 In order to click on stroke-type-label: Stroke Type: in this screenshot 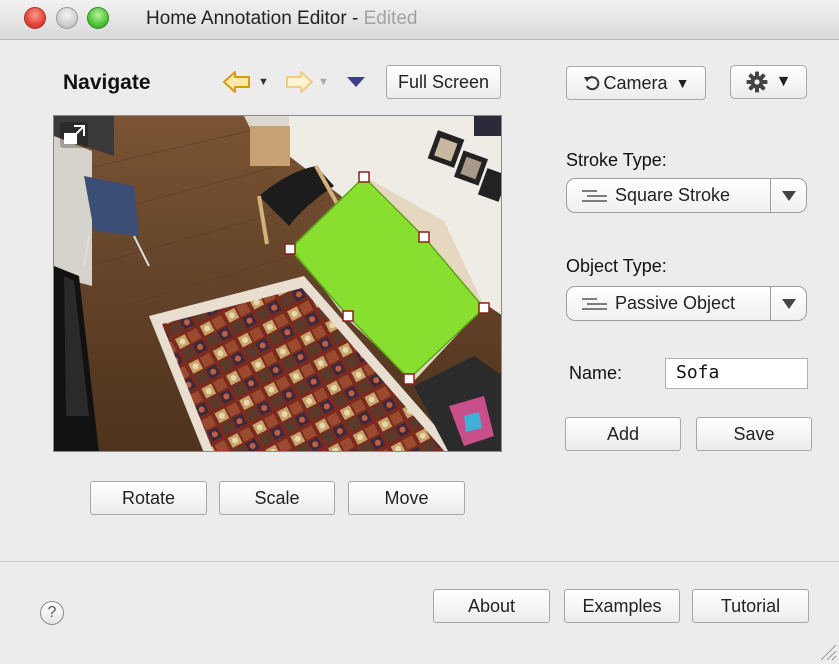, I will do `click(616, 160)`.